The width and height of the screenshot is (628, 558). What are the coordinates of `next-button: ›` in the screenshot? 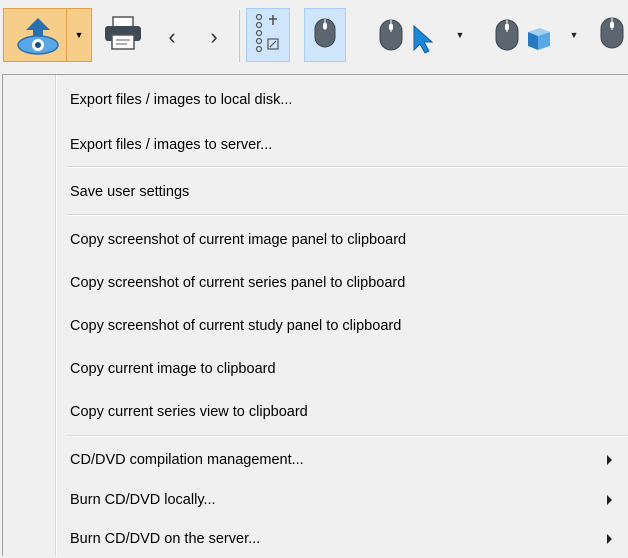 It's located at (214, 37).